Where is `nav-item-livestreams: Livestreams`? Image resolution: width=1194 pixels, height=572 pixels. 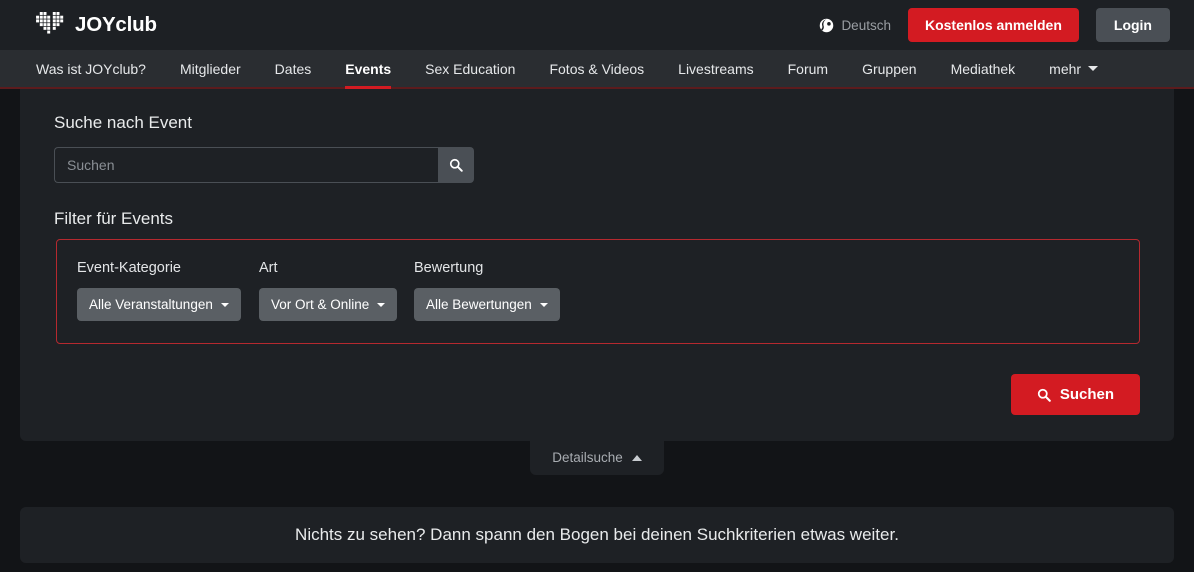 nav-item-livestreams: Livestreams is located at coordinates (715, 68).